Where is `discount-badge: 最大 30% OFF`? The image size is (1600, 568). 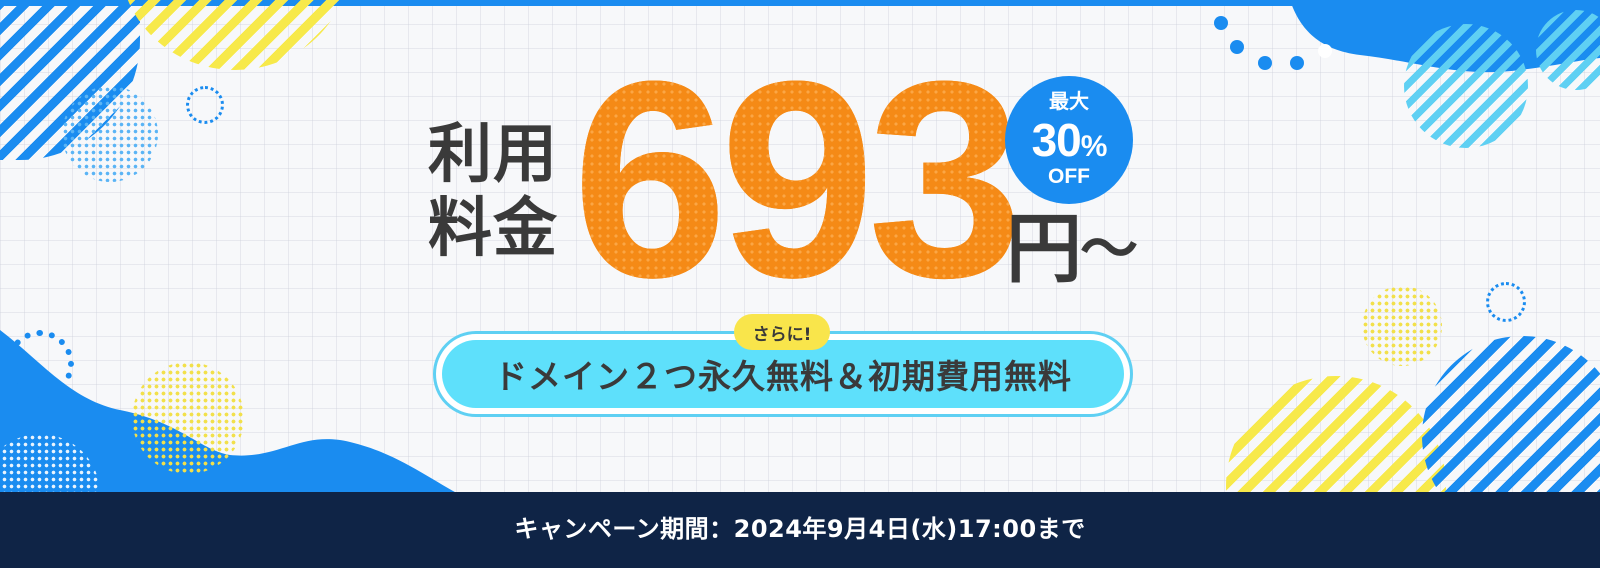 discount-badge: 最大 30% OFF is located at coordinates (1069, 140).